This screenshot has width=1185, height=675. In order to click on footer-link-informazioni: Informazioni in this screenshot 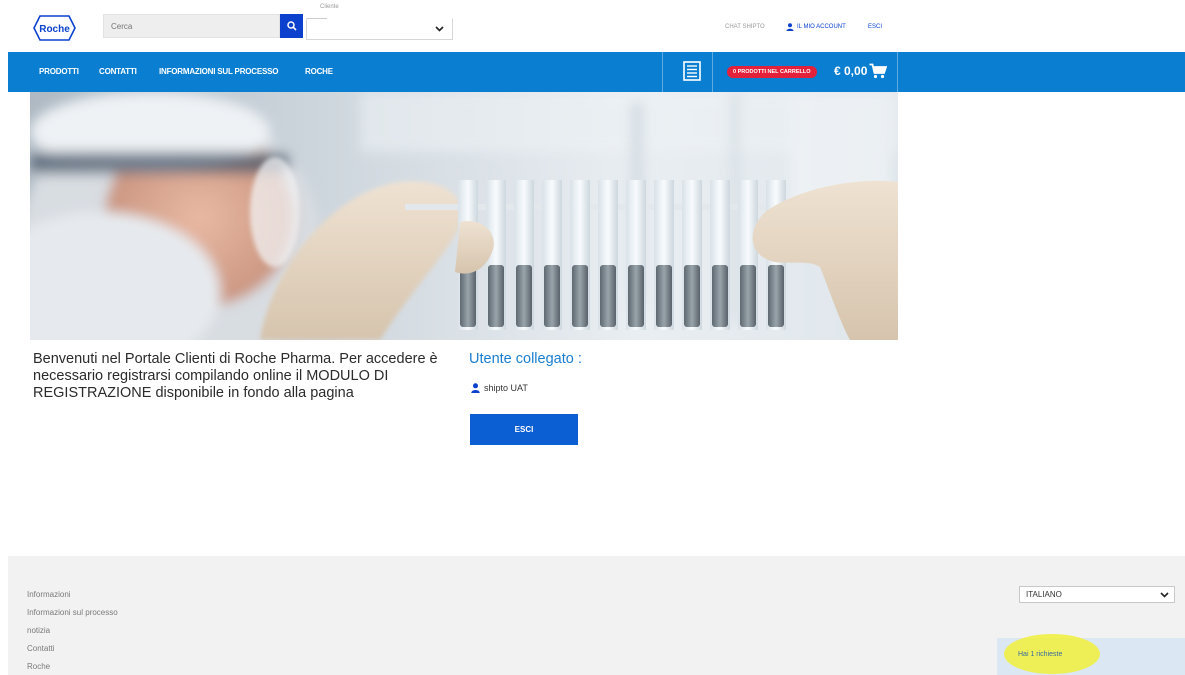, I will do `click(49, 594)`.